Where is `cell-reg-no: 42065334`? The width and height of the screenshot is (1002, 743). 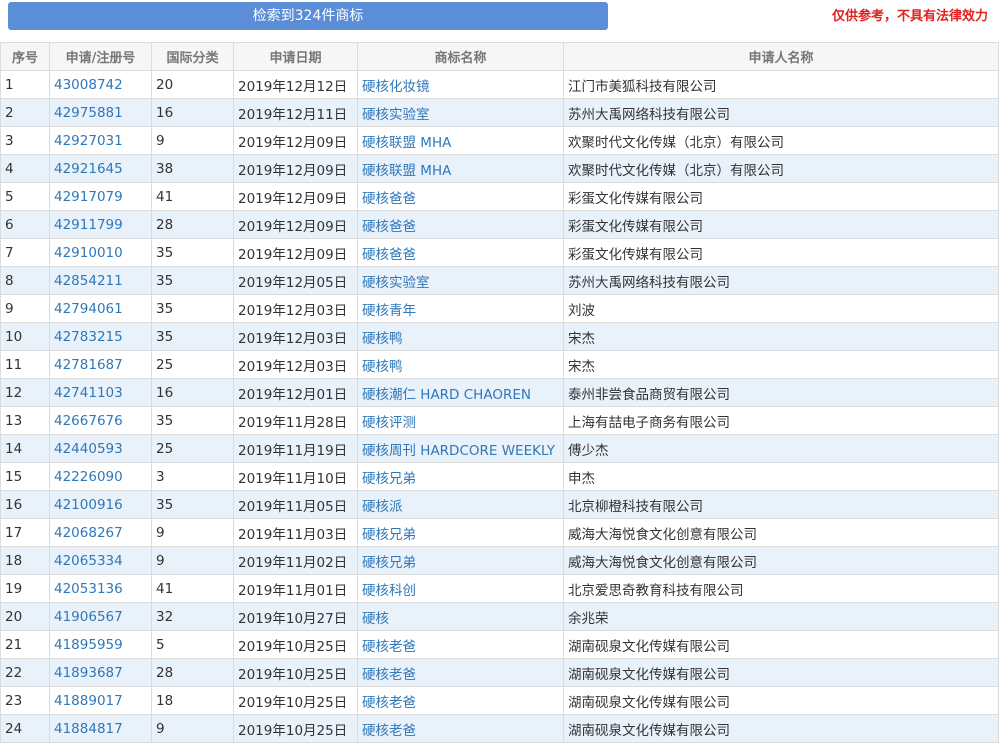 cell-reg-no: 42065334 is located at coordinates (100, 560).